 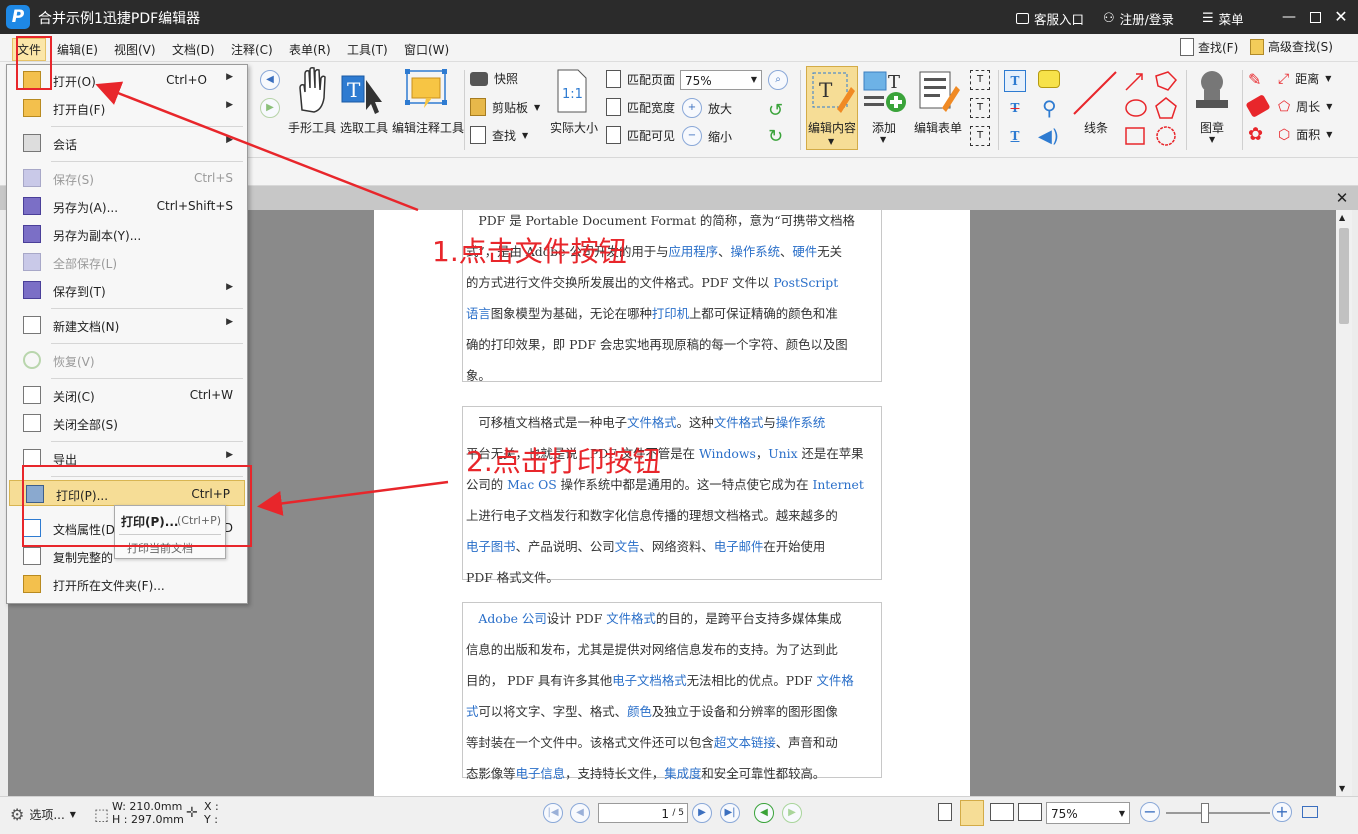 What do you see at coordinates (764, 813) in the screenshot?
I see `history-back-icon: ◀` at bounding box center [764, 813].